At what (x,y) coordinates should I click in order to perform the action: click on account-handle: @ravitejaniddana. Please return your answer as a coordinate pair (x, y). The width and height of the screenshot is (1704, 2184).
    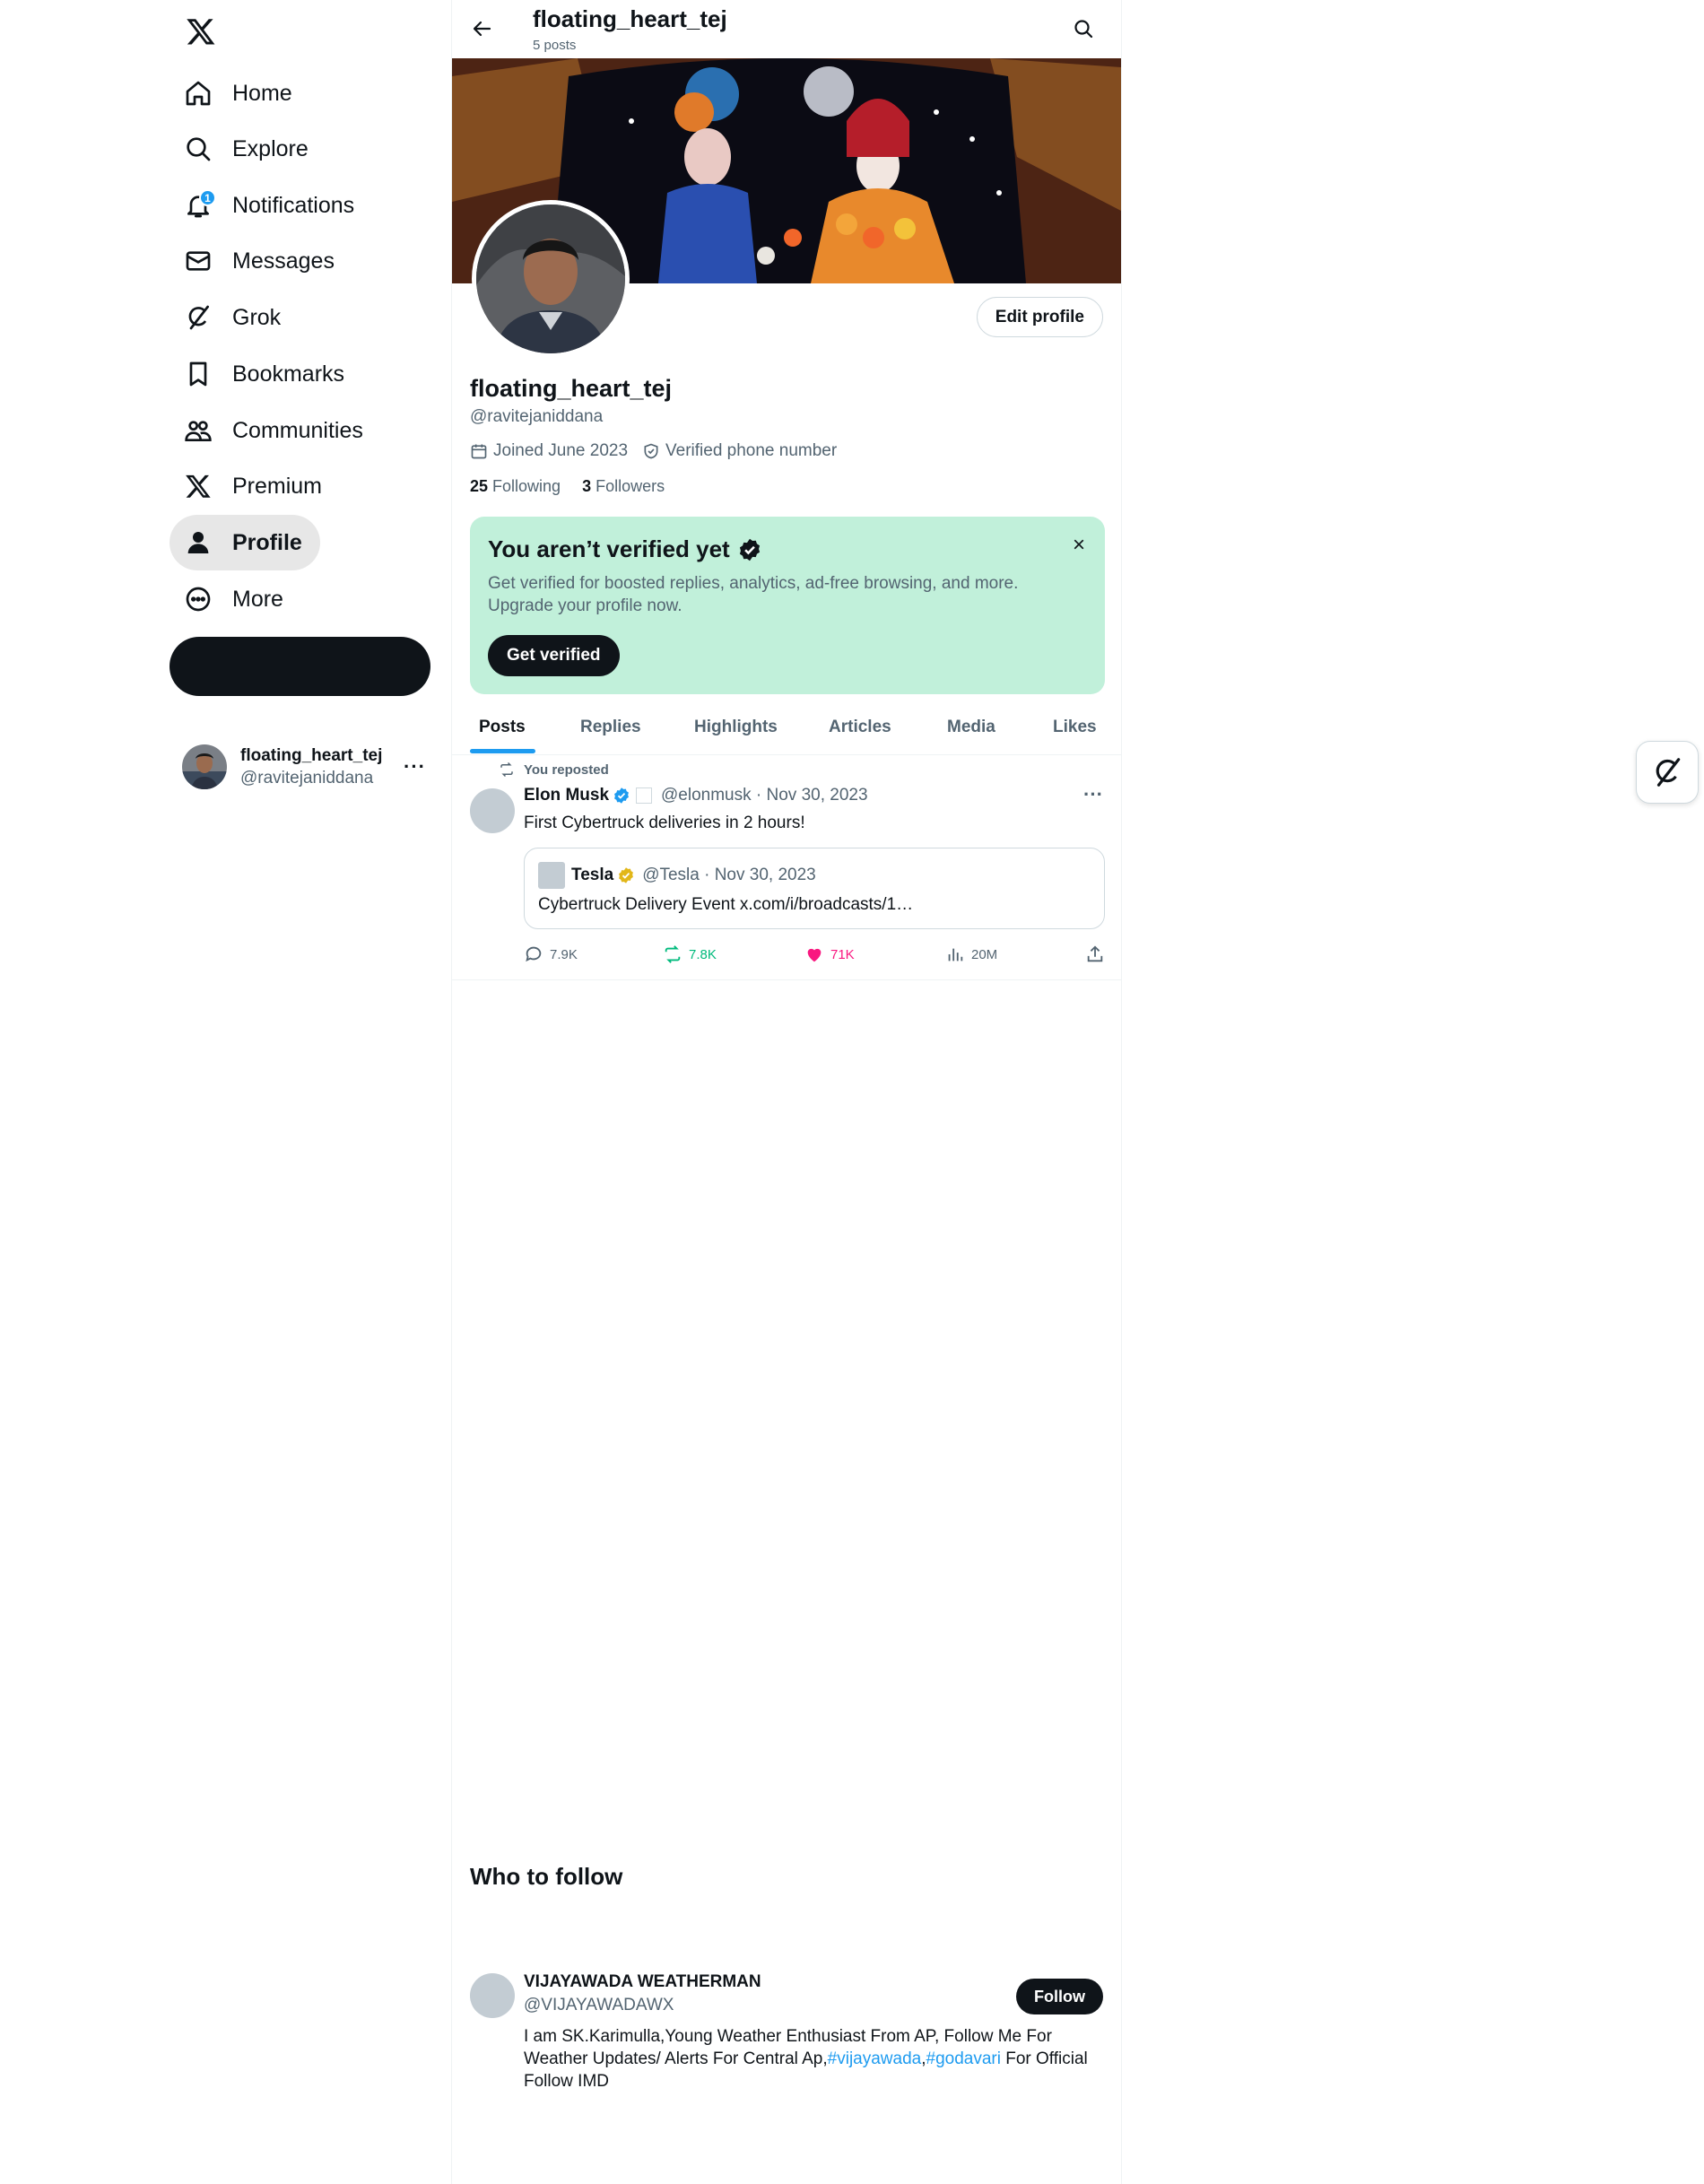
    Looking at the image, I should click on (307, 777).